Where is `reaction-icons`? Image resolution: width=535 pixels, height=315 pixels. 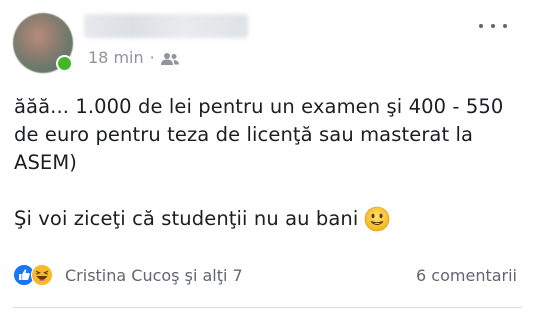
reaction-icons is located at coordinates (35, 275).